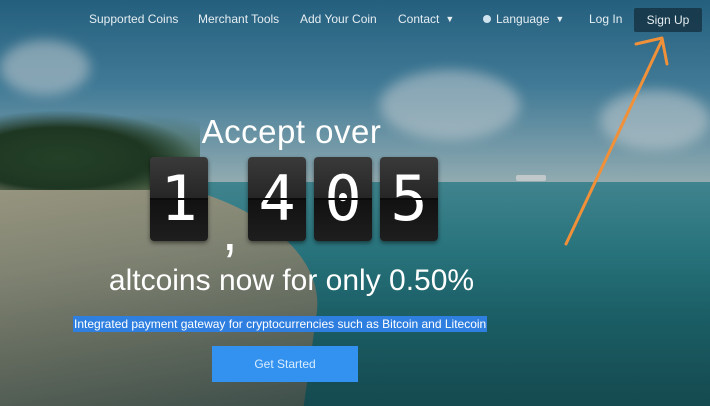 The height and width of the screenshot is (406, 710). Describe the element at coordinates (291, 280) in the screenshot. I see `headline-bottom: altcoins now for only 0.50%` at that location.